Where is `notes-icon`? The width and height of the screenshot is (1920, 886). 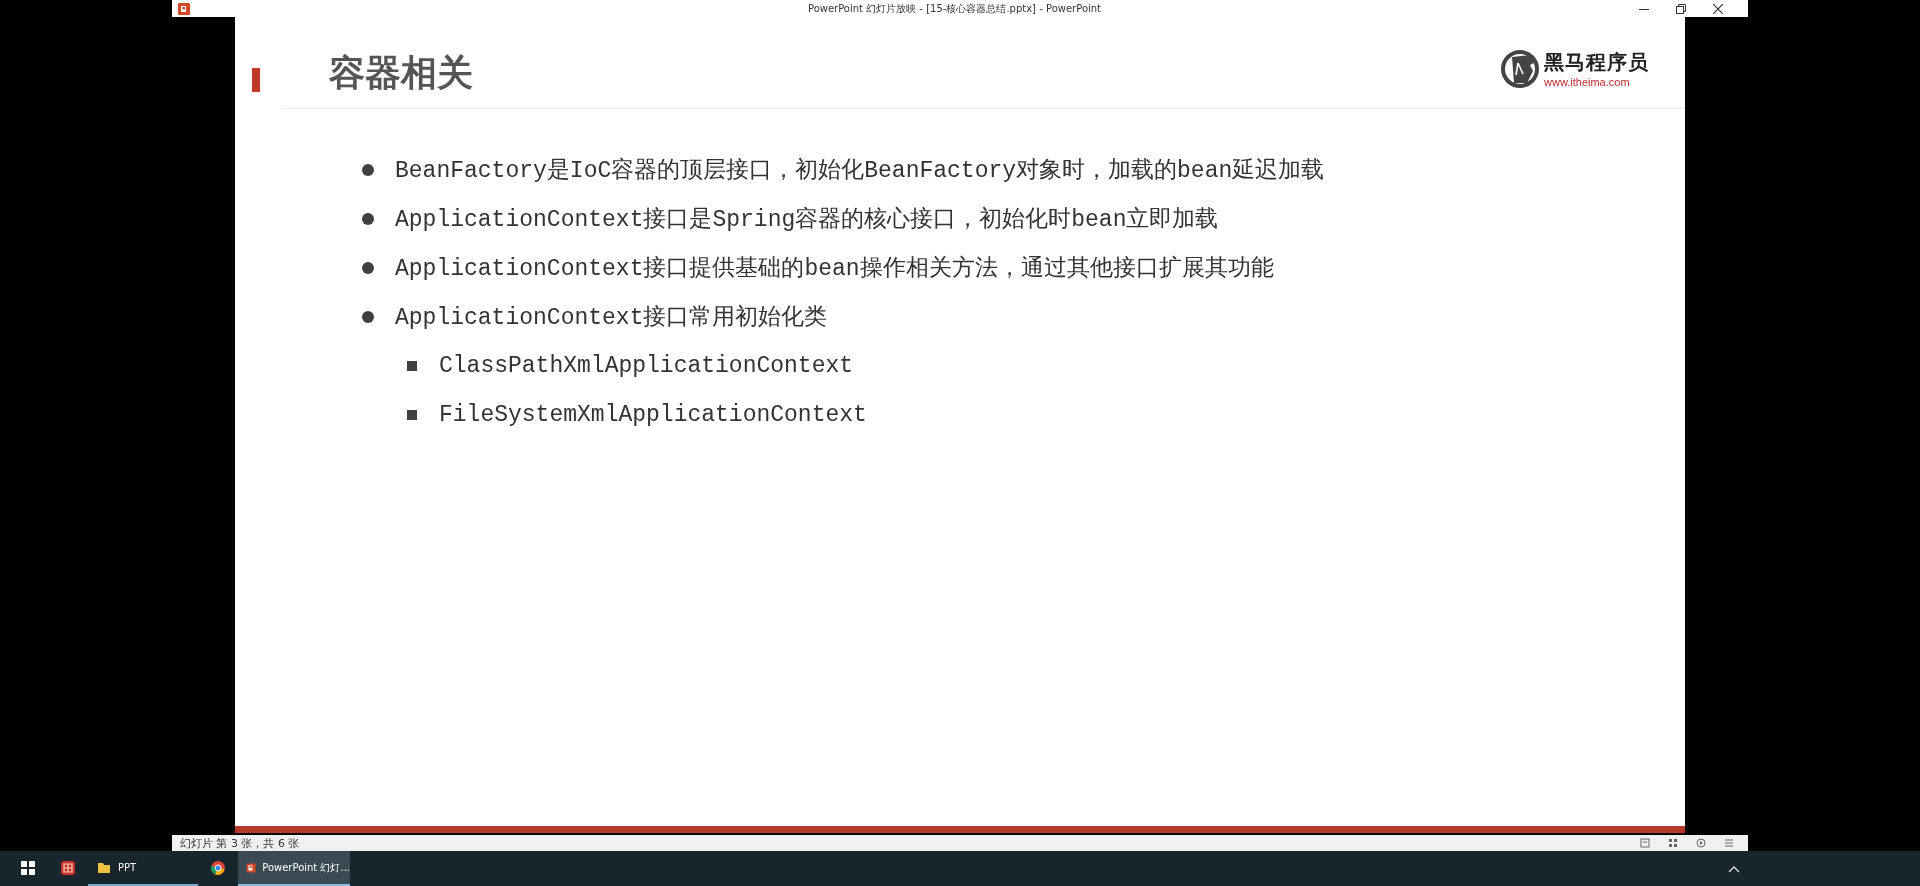
notes-icon is located at coordinates (1645, 843).